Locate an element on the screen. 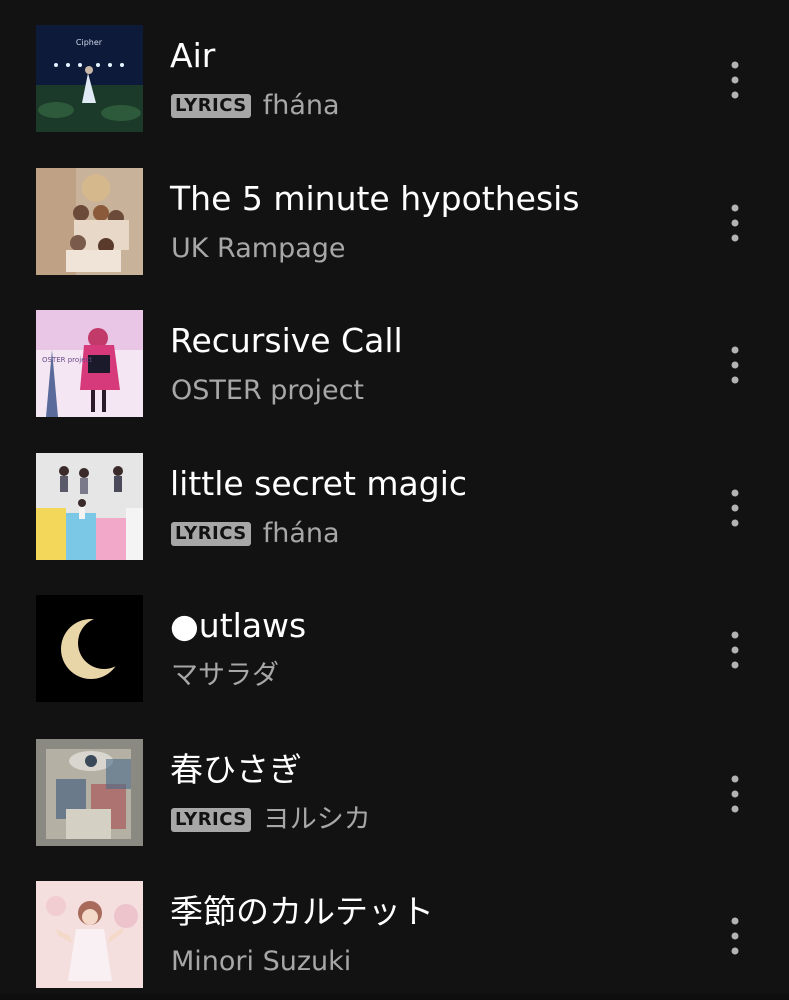 The width and height of the screenshot is (789, 1000). track-title: Recursive Call is located at coordinates (286, 340).